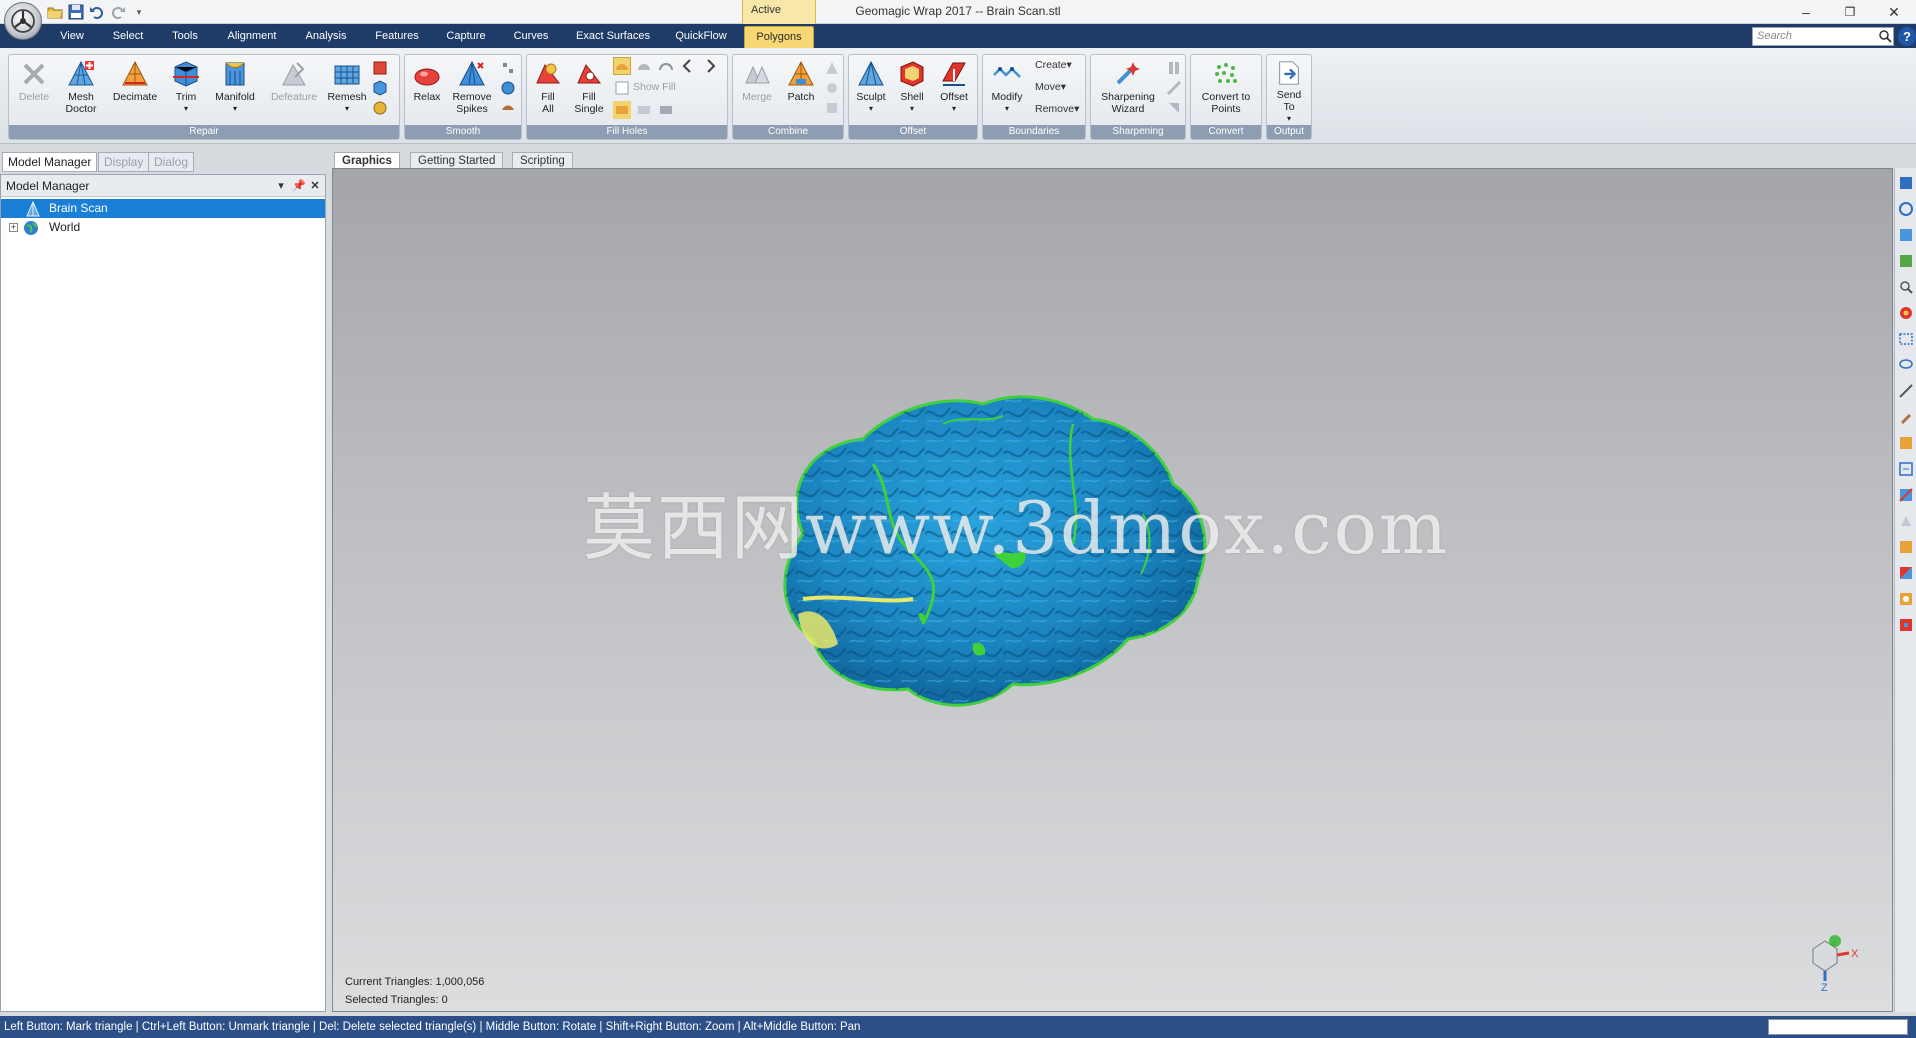  I want to click on tab-analysis: Analysis, so click(326, 36).